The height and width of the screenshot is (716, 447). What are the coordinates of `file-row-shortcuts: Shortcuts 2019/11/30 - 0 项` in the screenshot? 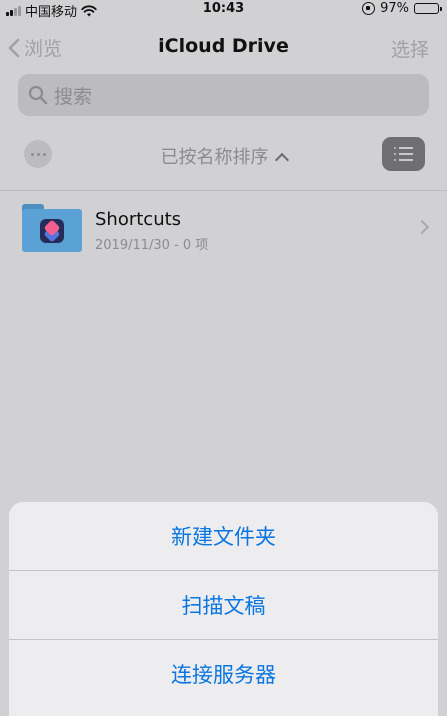 It's located at (223, 229).